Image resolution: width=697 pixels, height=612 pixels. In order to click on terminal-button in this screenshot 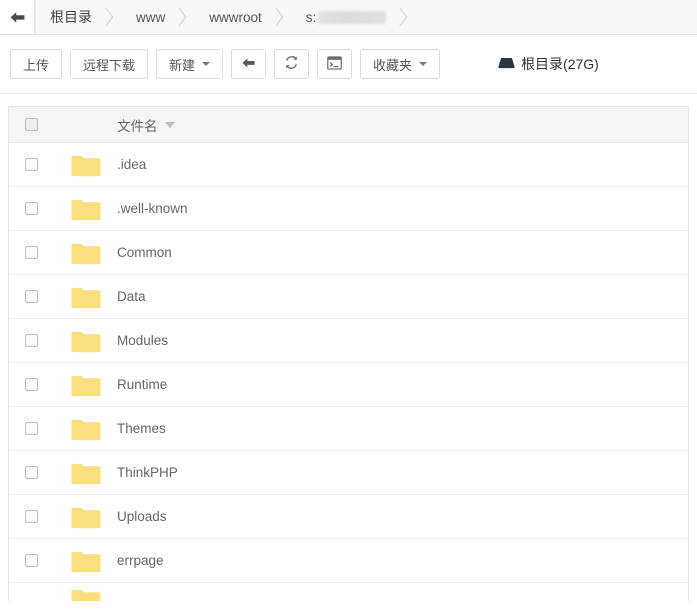, I will do `click(335, 64)`.